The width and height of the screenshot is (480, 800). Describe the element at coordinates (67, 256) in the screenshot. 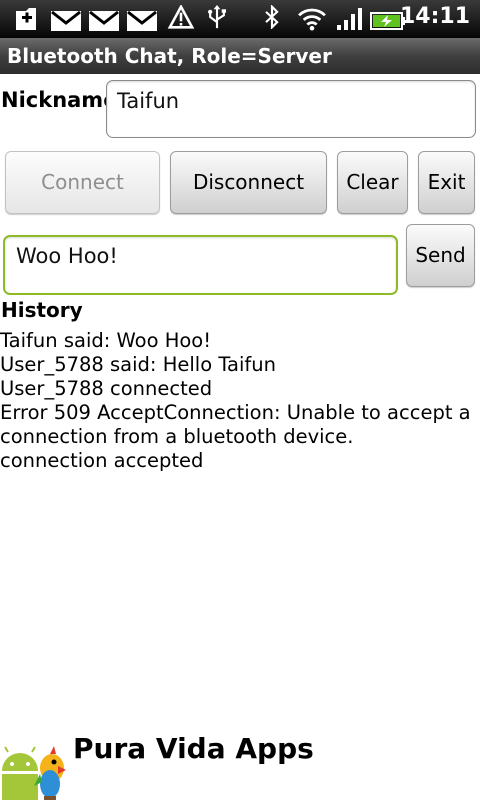

I see `message-value: Woo Hoo!` at that location.